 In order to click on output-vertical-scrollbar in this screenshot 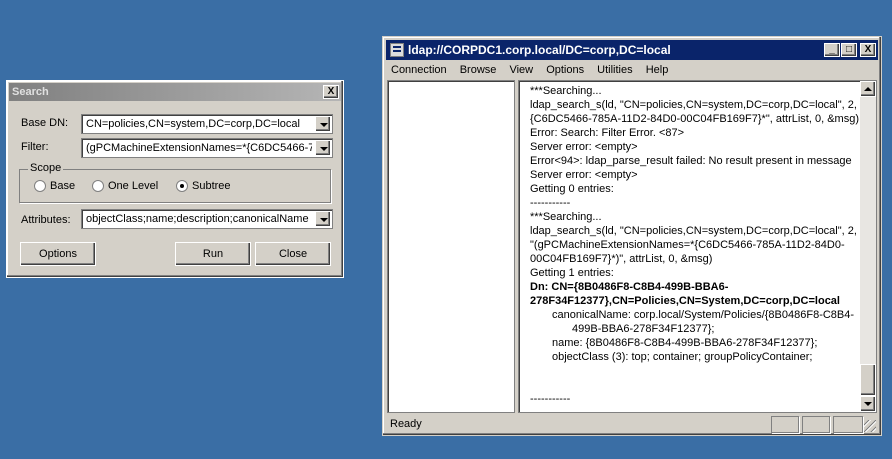, I will do `click(868, 246)`.